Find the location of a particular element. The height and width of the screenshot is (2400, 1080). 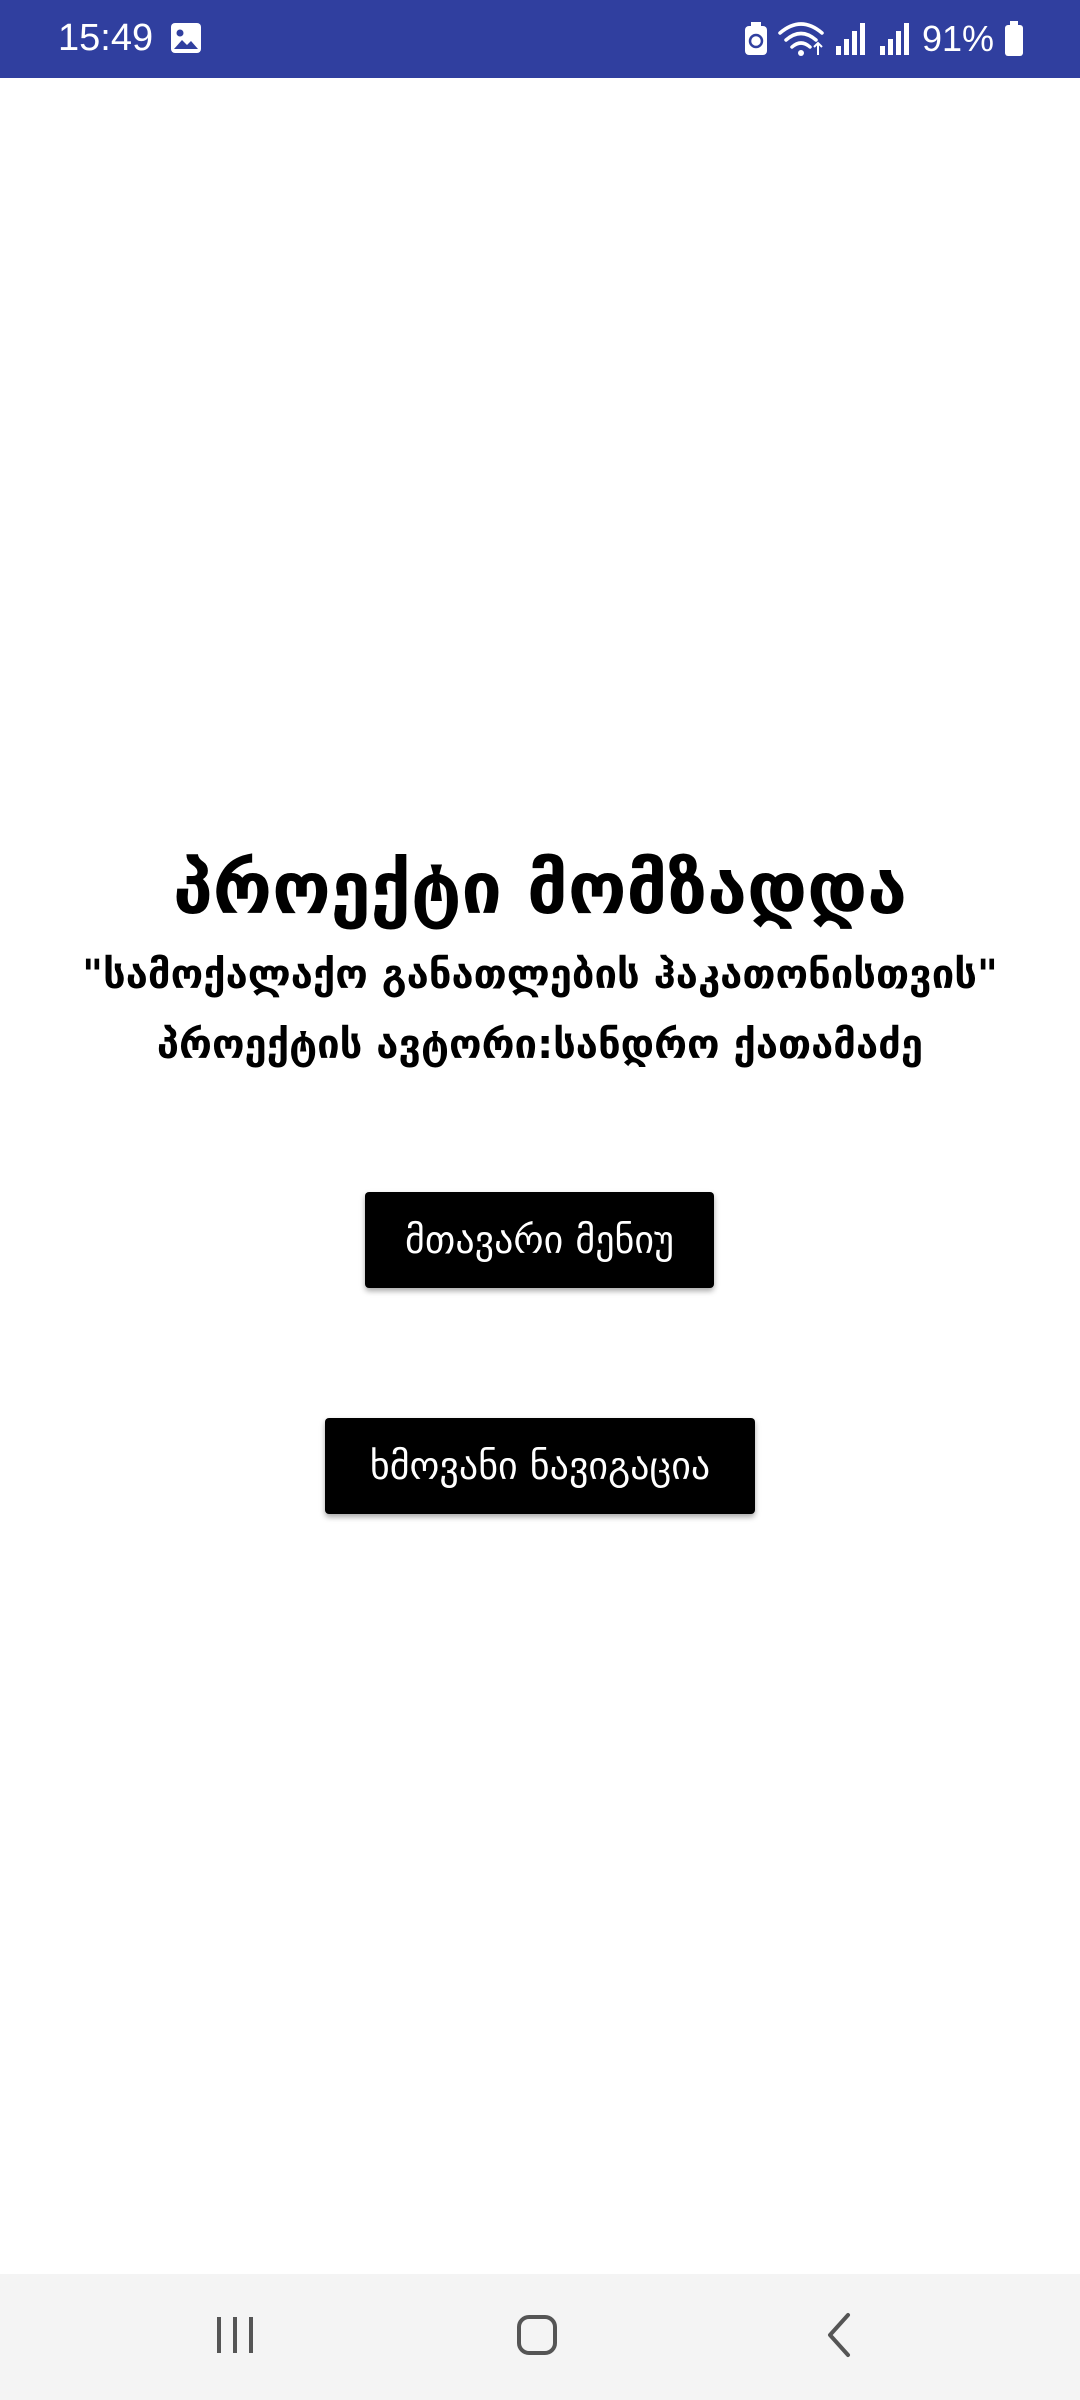

status-right-icons: 91% is located at coordinates (884, 39).